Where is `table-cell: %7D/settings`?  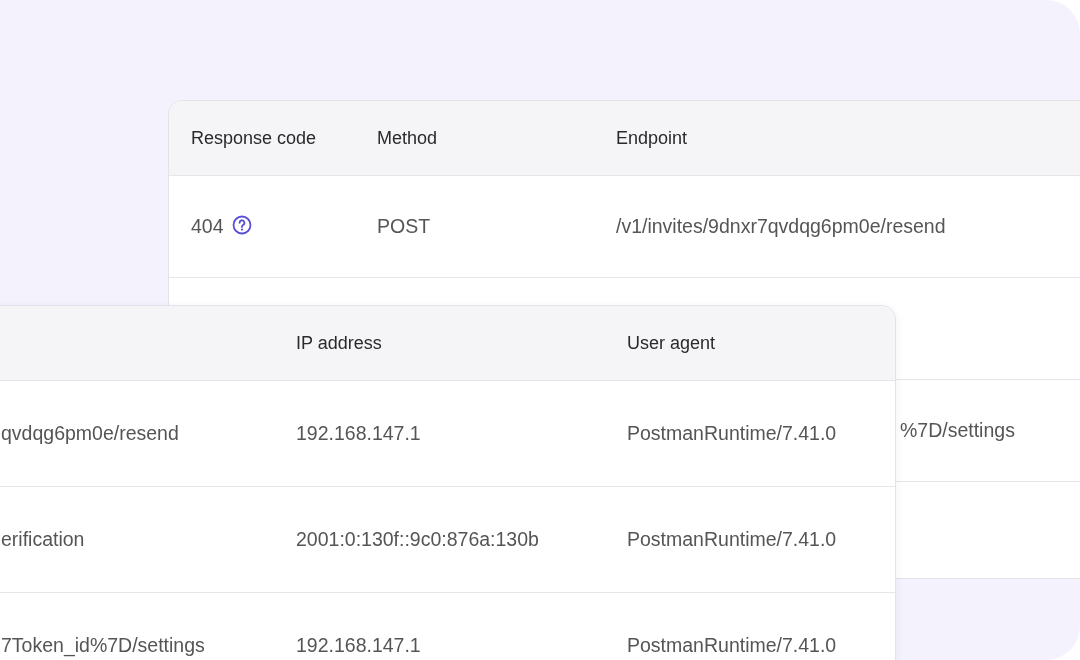 table-cell: %7D/settings is located at coordinates (957, 429).